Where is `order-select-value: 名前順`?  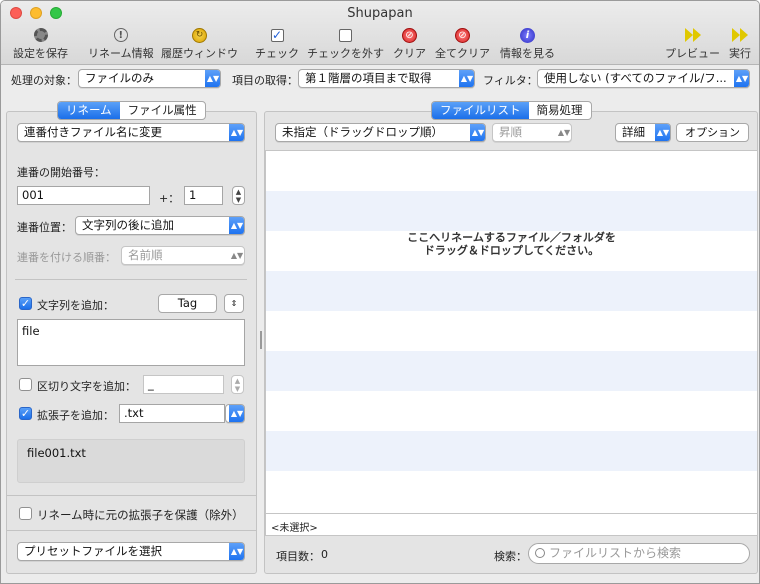
order-select-value: 名前順 is located at coordinates (145, 255).